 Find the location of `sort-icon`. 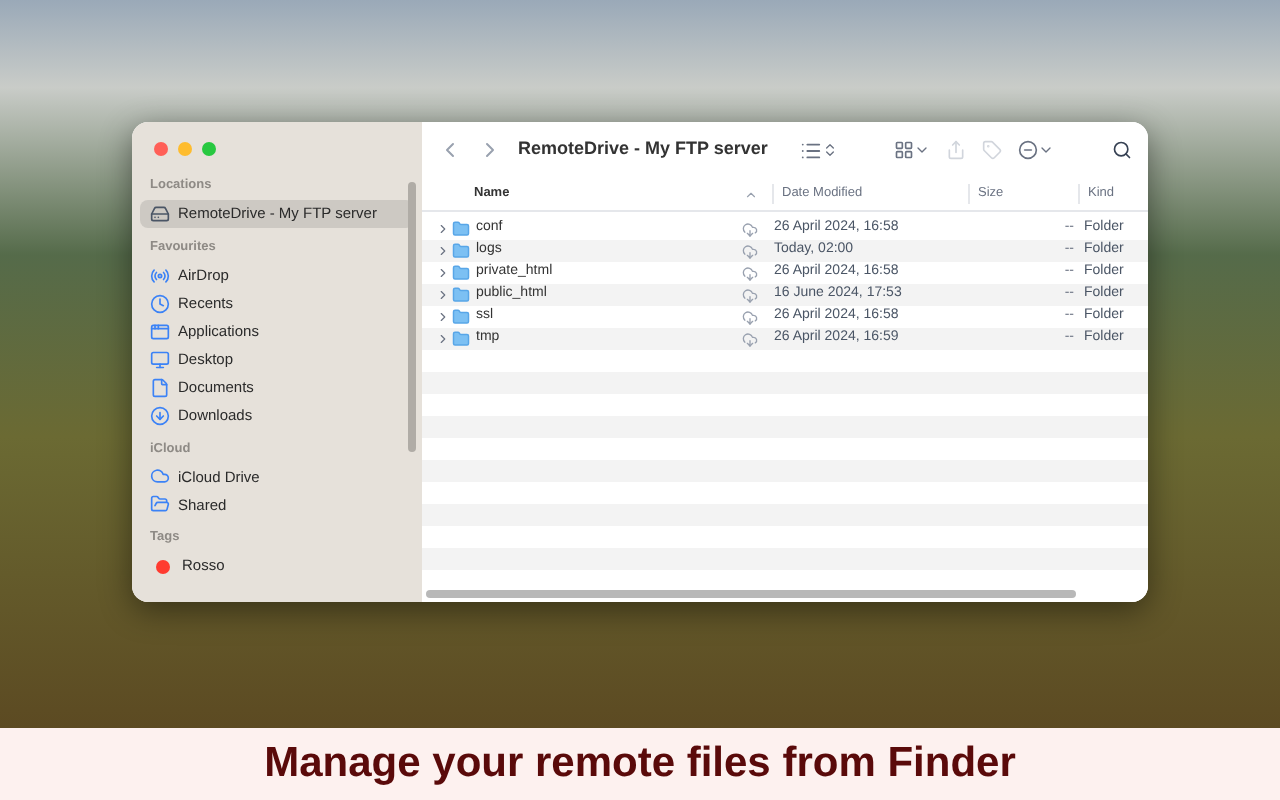

sort-icon is located at coordinates (751, 194).